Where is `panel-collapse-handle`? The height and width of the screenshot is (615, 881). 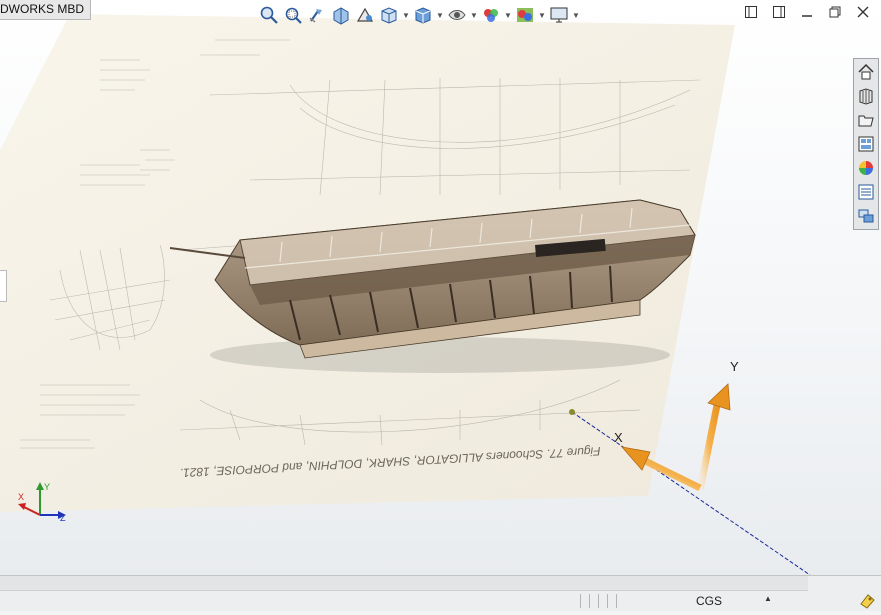 panel-collapse-handle is located at coordinates (3, 286).